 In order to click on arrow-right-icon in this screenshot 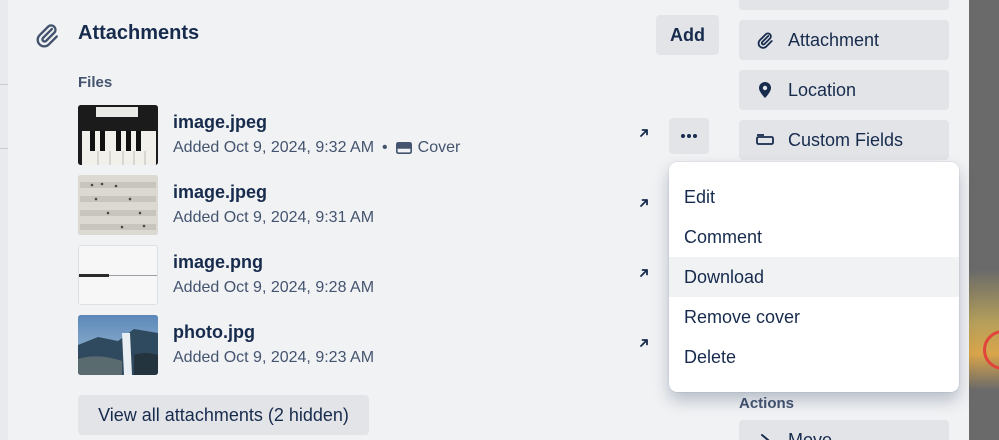, I will do `click(765, 437)`.